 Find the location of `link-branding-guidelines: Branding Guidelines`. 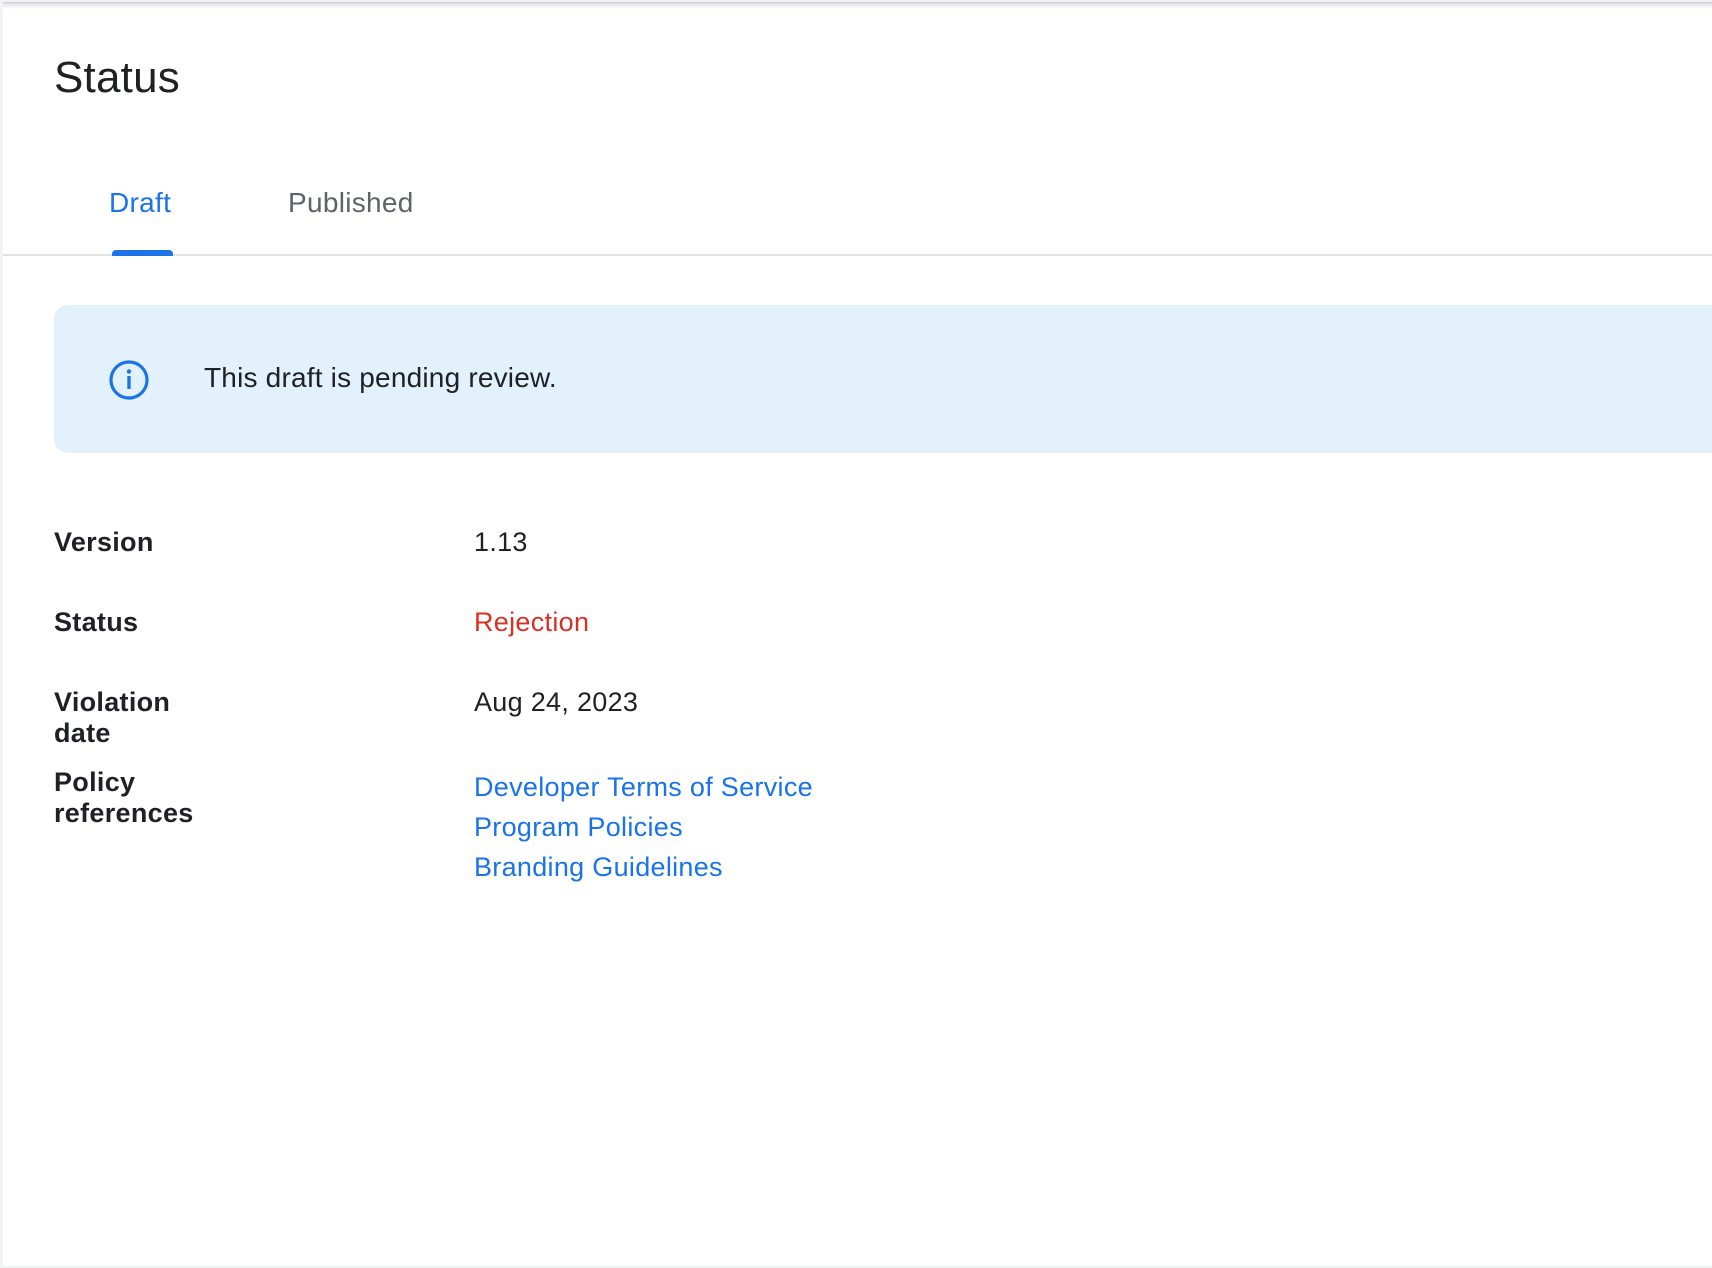

link-branding-guidelines: Branding Guidelines is located at coordinates (643, 867).